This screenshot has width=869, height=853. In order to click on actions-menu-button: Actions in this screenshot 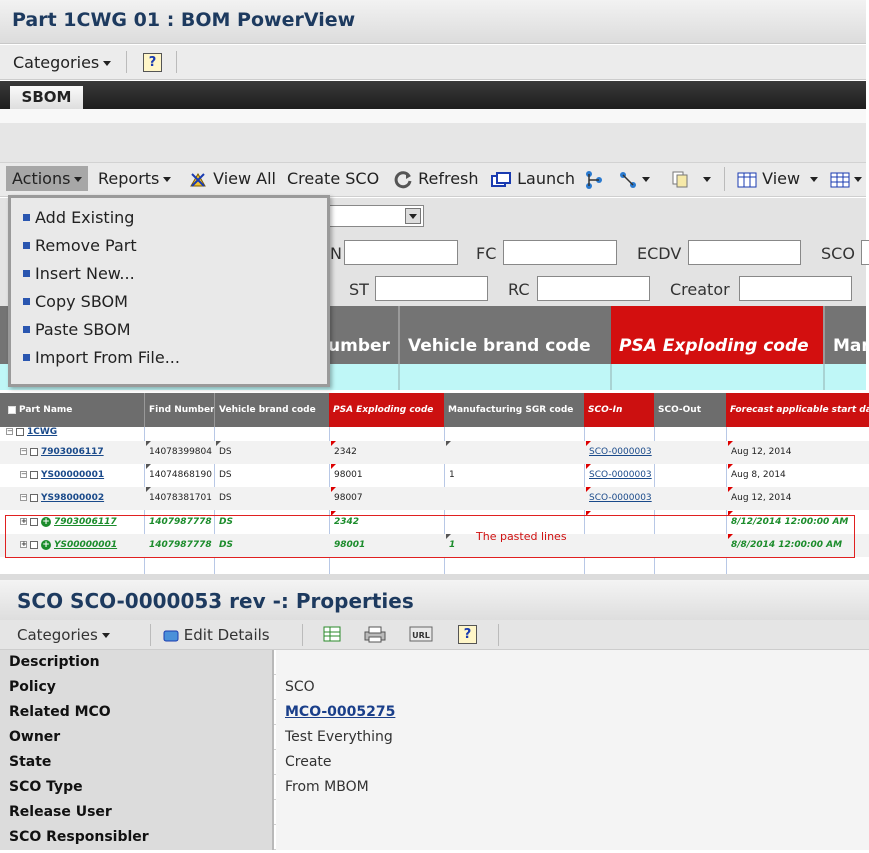, I will do `click(47, 178)`.